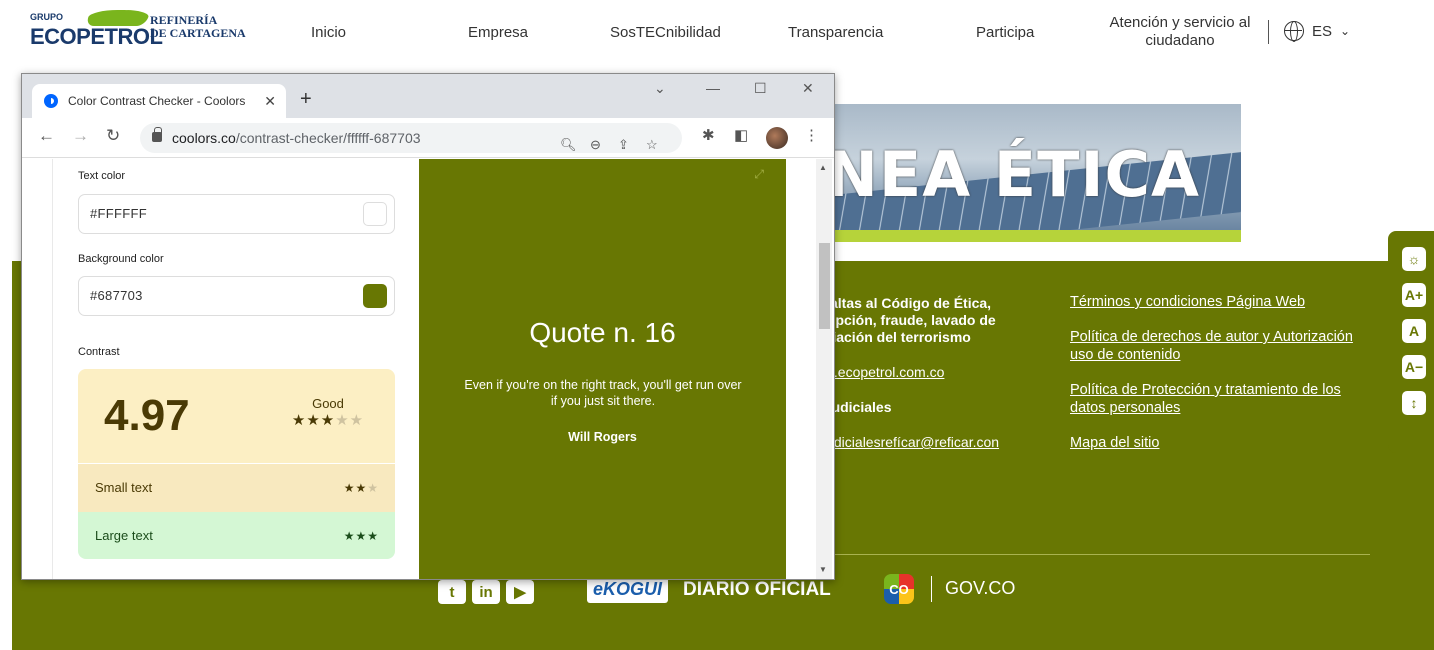 The width and height of the screenshot is (1434, 650). I want to click on large-text-row: Large text ★★★, so click(236, 535).